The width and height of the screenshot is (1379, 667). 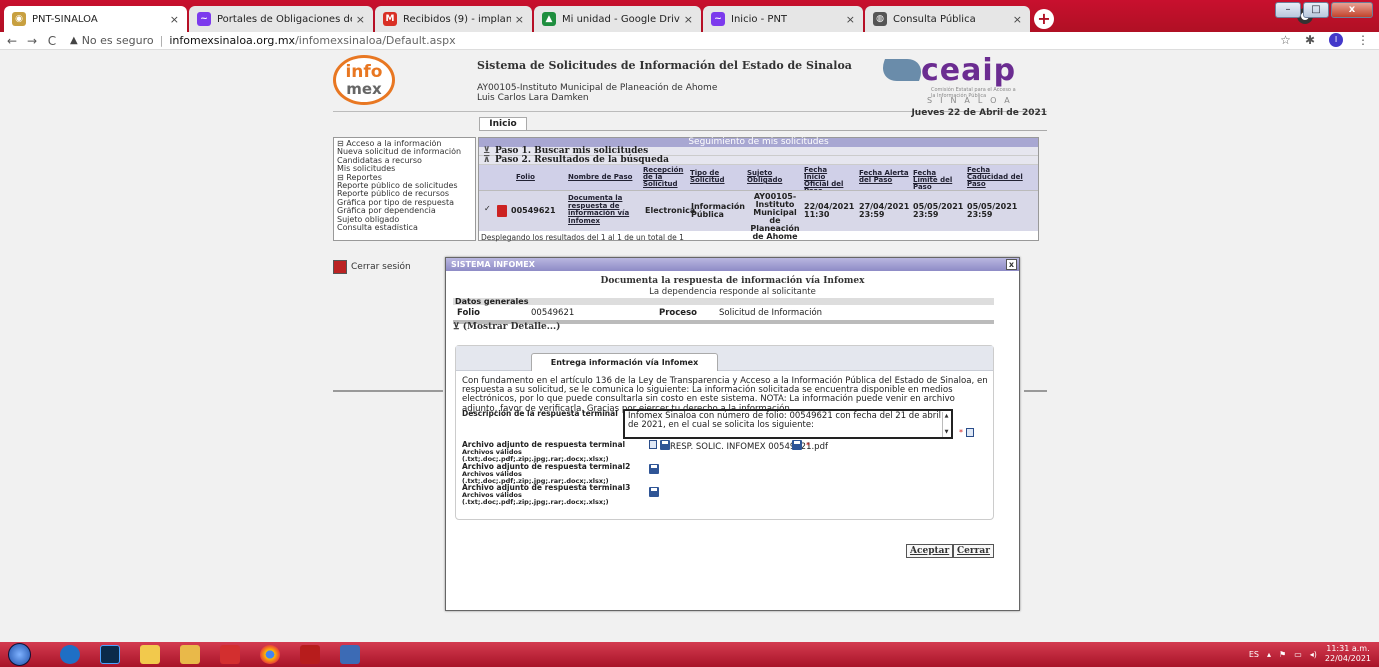 I want to click on menu-item-candidatas: Candidatas a recurso, so click(x=404, y=161).